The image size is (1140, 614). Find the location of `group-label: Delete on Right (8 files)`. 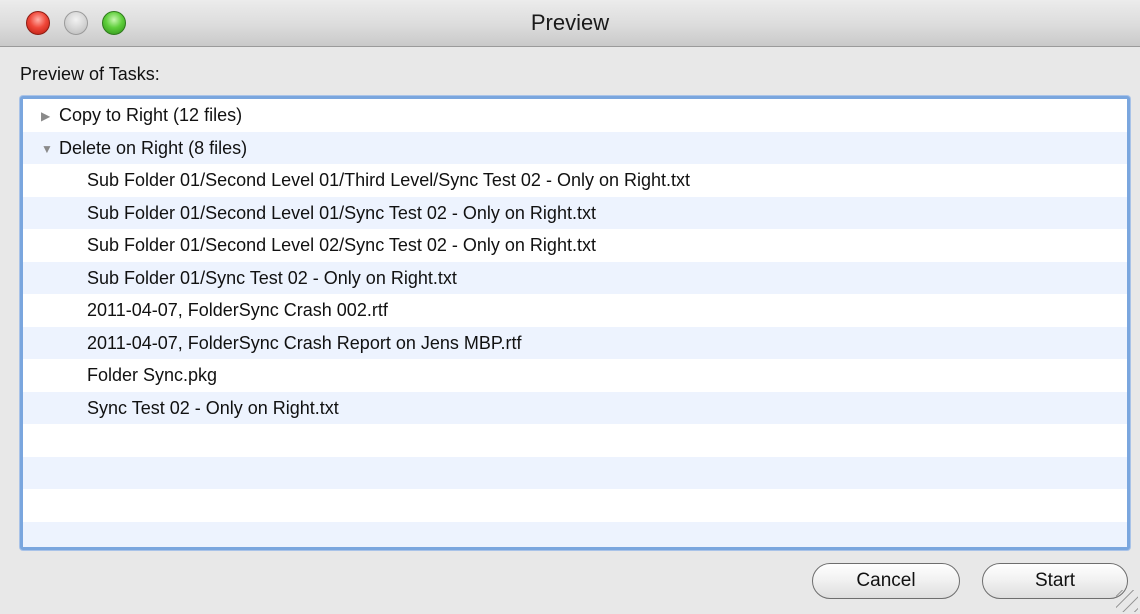

group-label: Delete on Right (8 files) is located at coordinates (153, 147).